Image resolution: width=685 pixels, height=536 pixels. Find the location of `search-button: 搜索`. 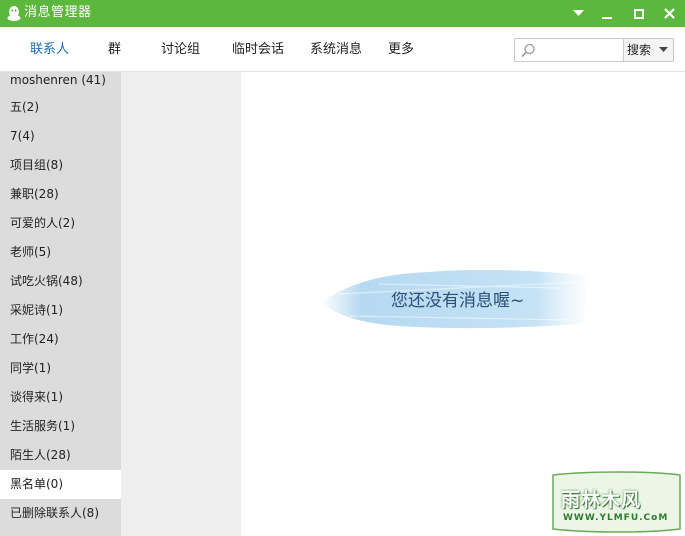

search-button: 搜索 is located at coordinates (649, 50).